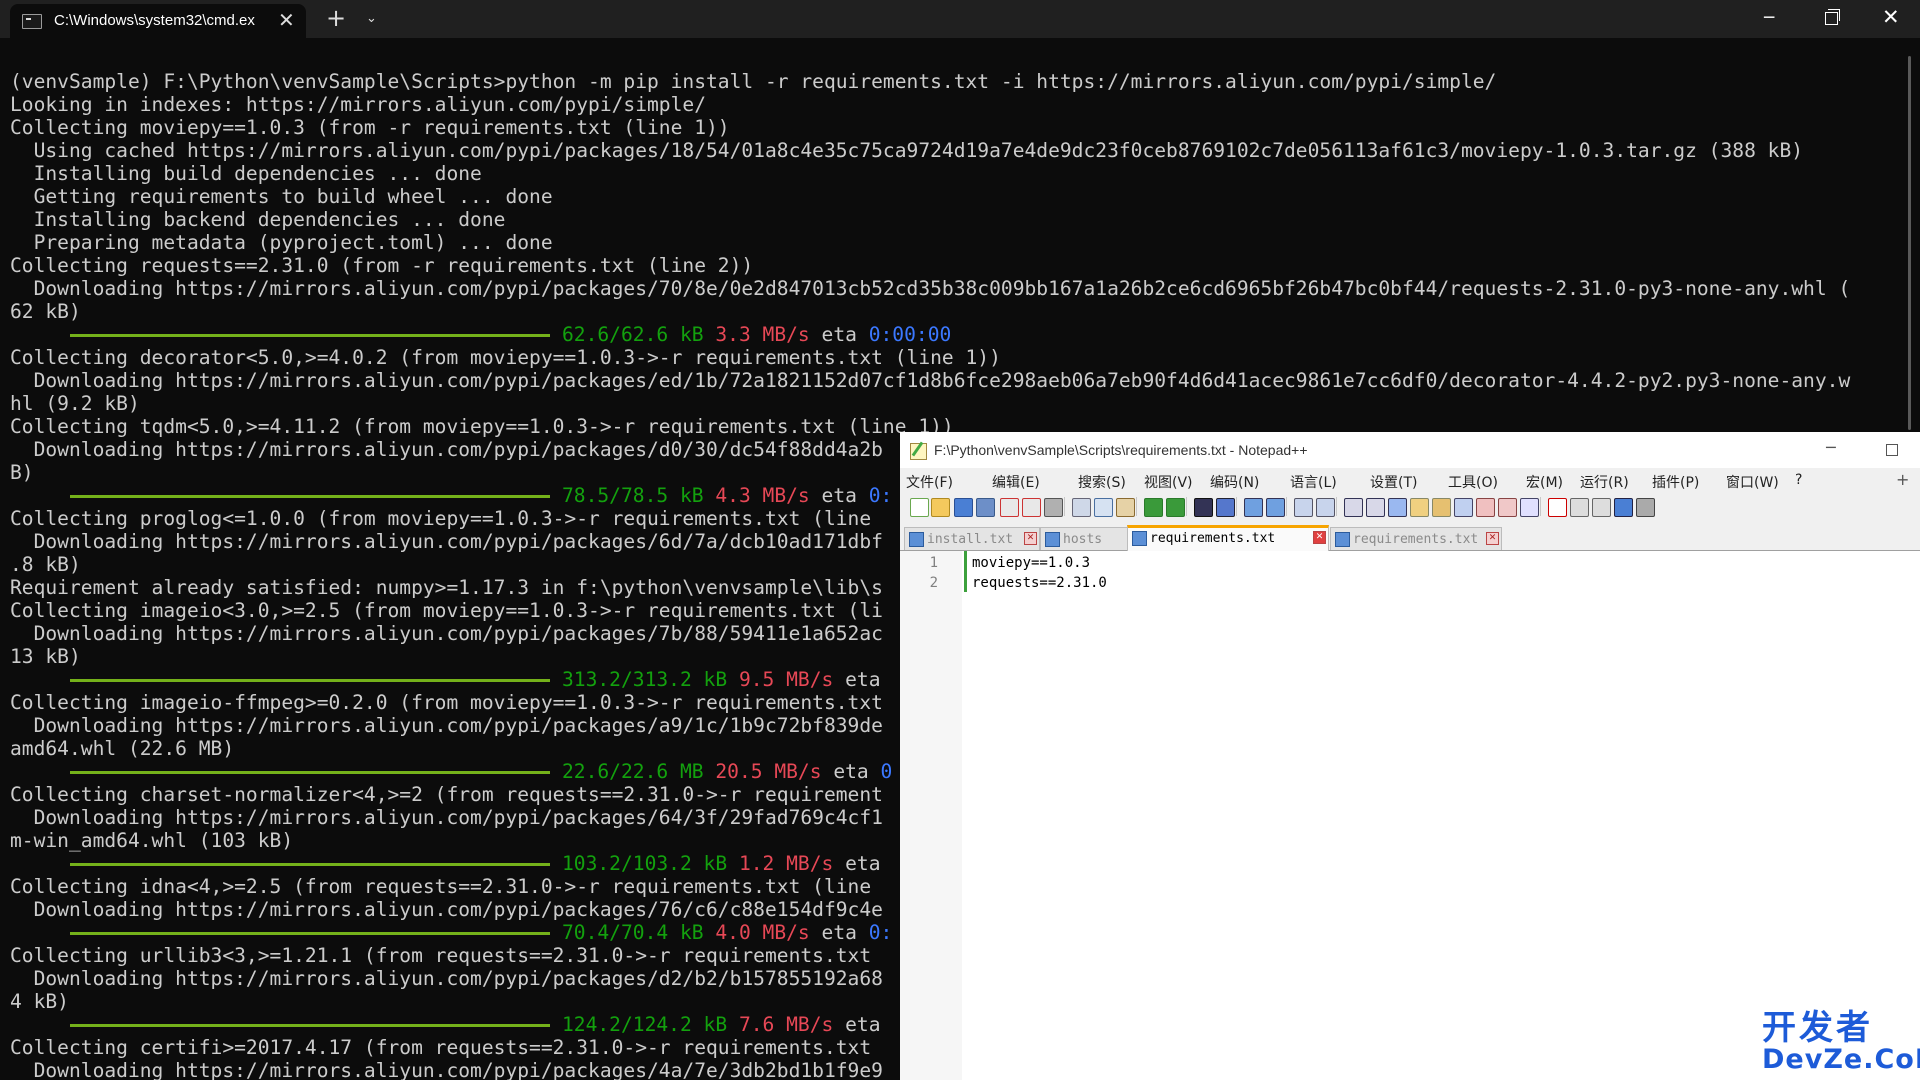 This screenshot has height=1080, width=1920. I want to click on menu-item: 宏(M), so click(1544, 482).